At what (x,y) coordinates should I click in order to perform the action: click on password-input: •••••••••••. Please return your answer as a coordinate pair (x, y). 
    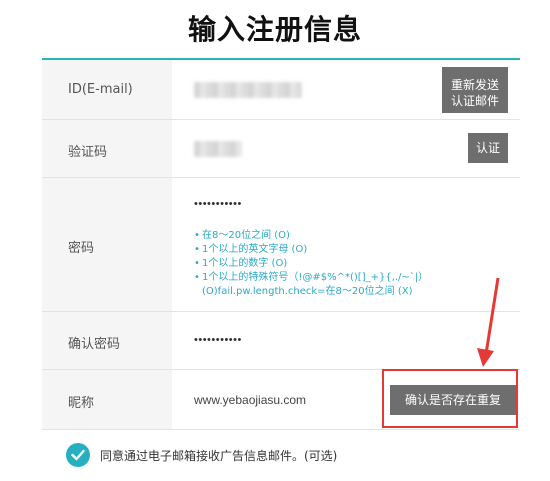
    Looking at the image, I should click on (218, 204).